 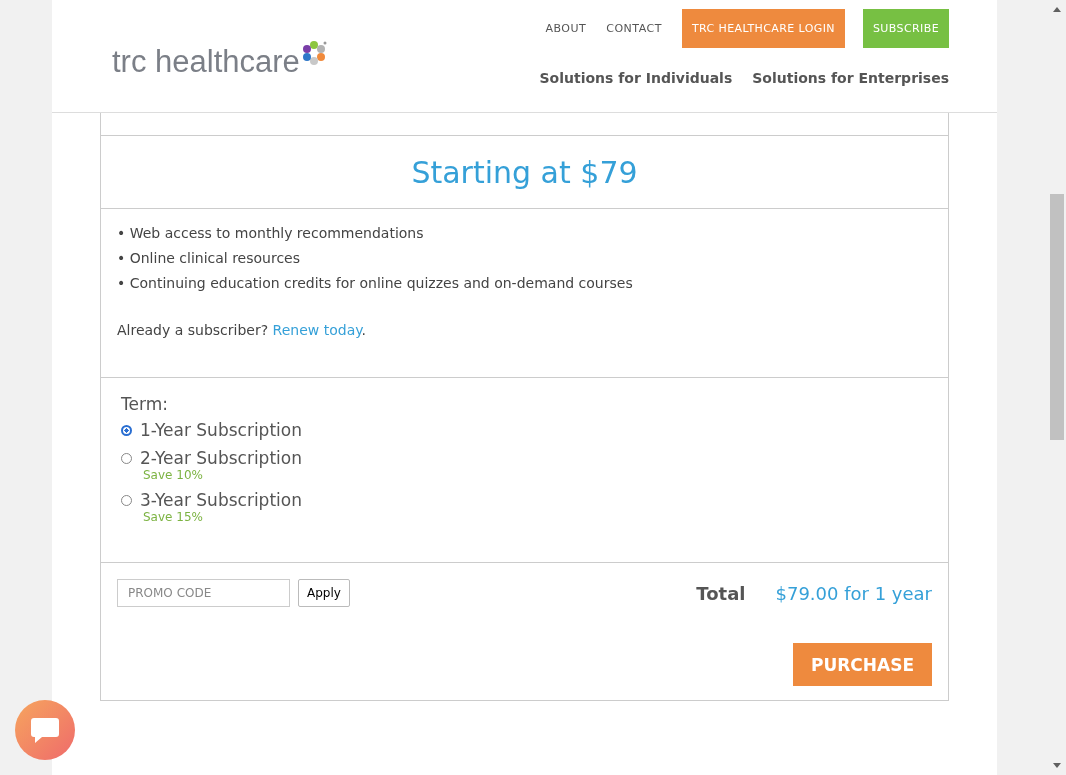 What do you see at coordinates (221, 500) in the screenshot?
I see `option-label: 3-Year Subscription` at bounding box center [221, 500].